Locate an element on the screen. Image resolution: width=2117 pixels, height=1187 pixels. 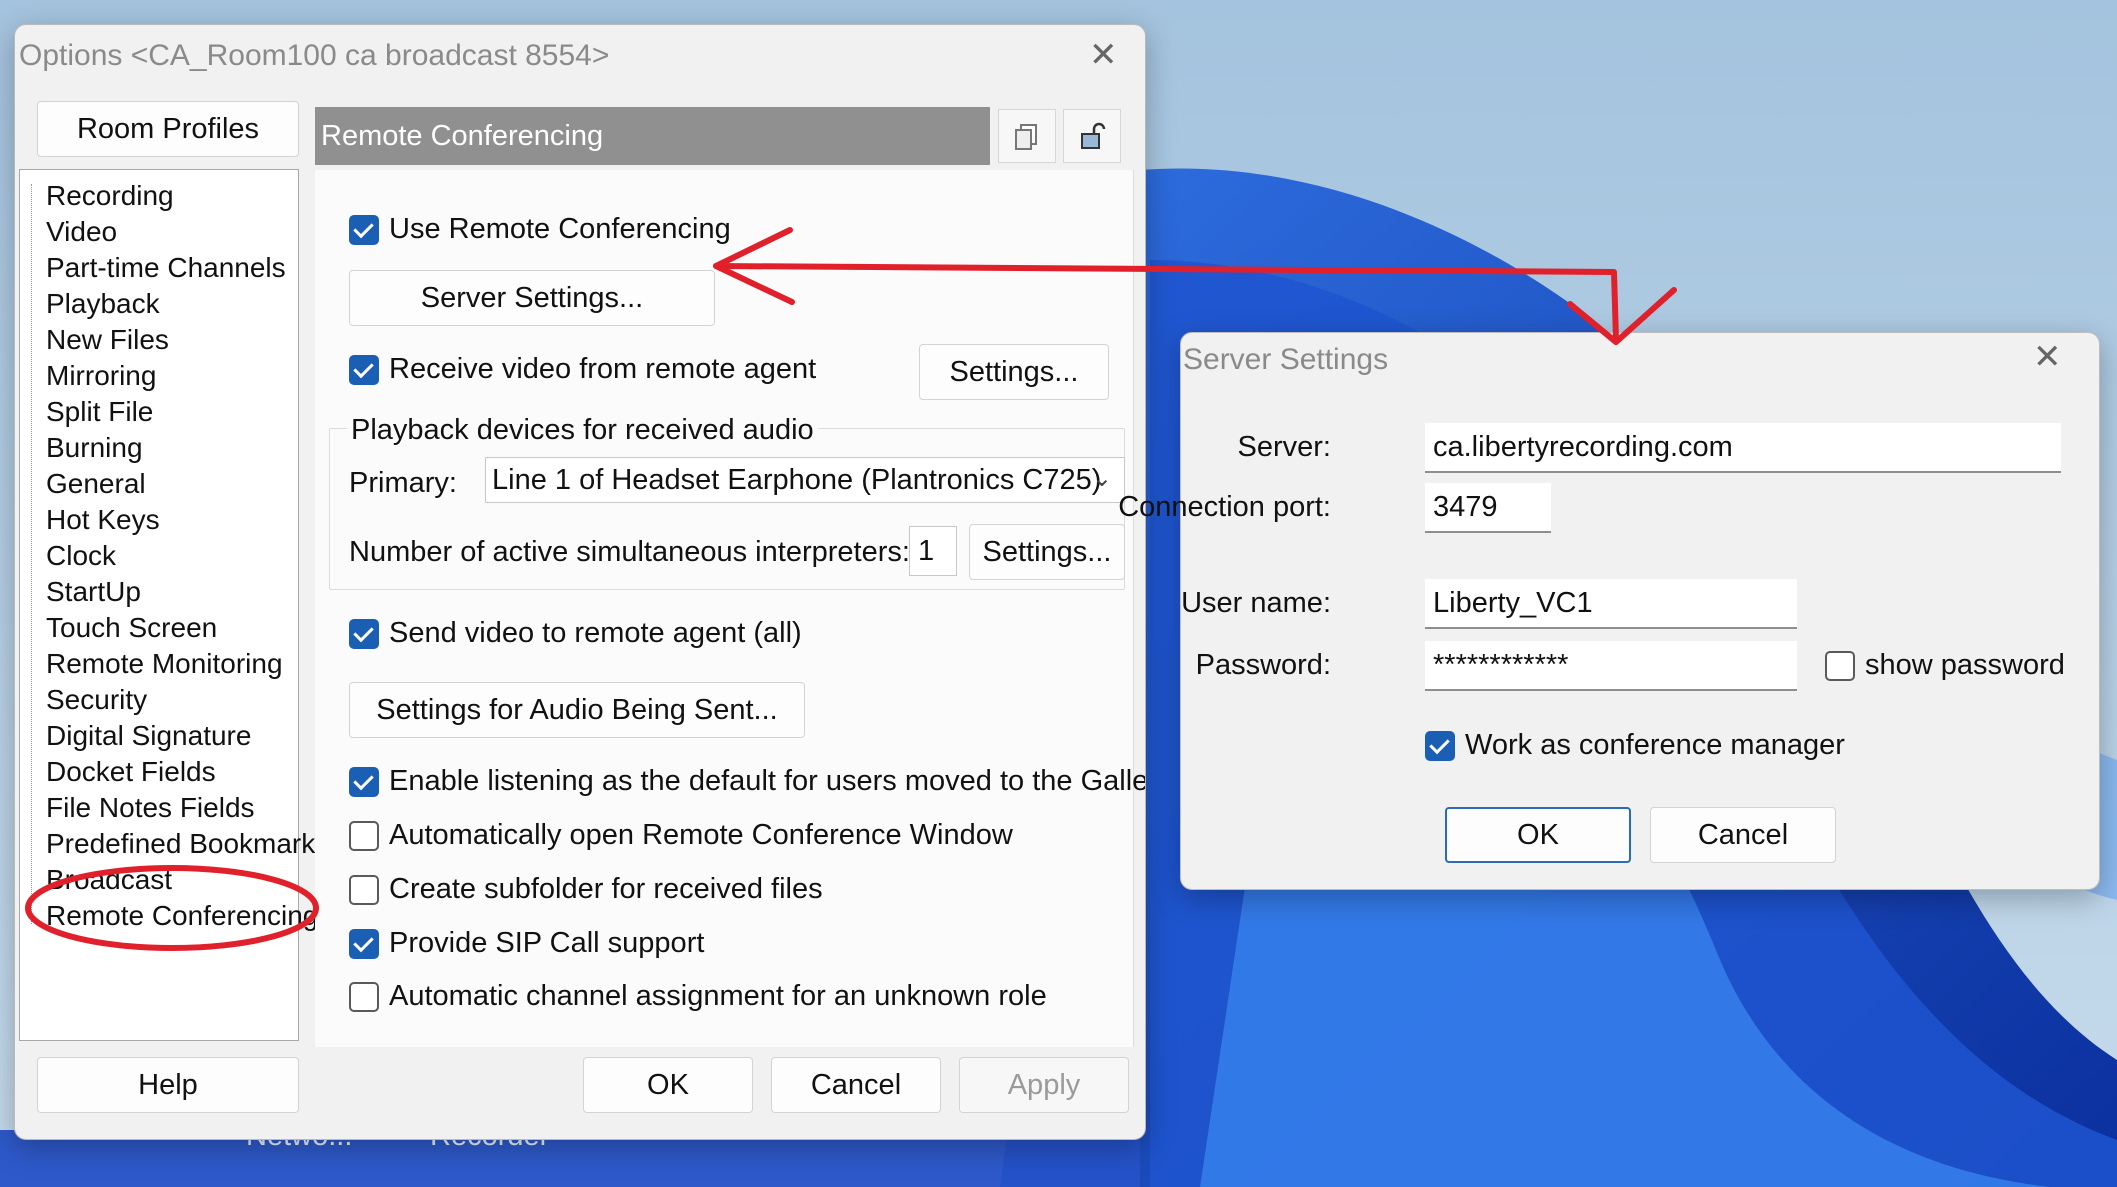
arrow-head-down is located at coordinates (1622, 316).